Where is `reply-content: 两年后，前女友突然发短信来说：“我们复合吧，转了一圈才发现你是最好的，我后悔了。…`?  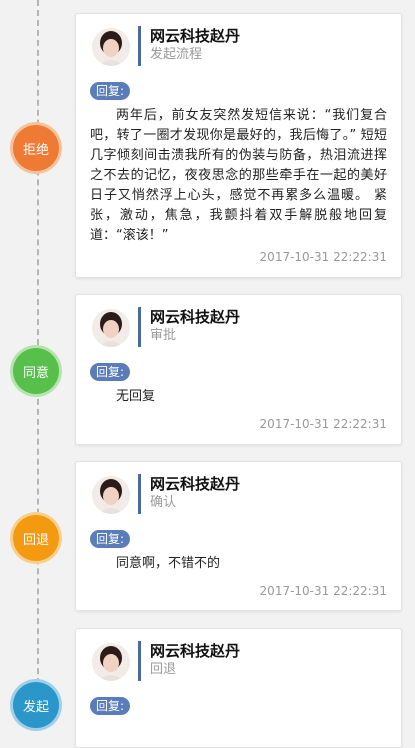 reply-content: 两年后，前女友突然发短信来说：“我们复合吧，转了一圈才发现你是最好的，我后悔了。… is located at coordinates (238, 175).